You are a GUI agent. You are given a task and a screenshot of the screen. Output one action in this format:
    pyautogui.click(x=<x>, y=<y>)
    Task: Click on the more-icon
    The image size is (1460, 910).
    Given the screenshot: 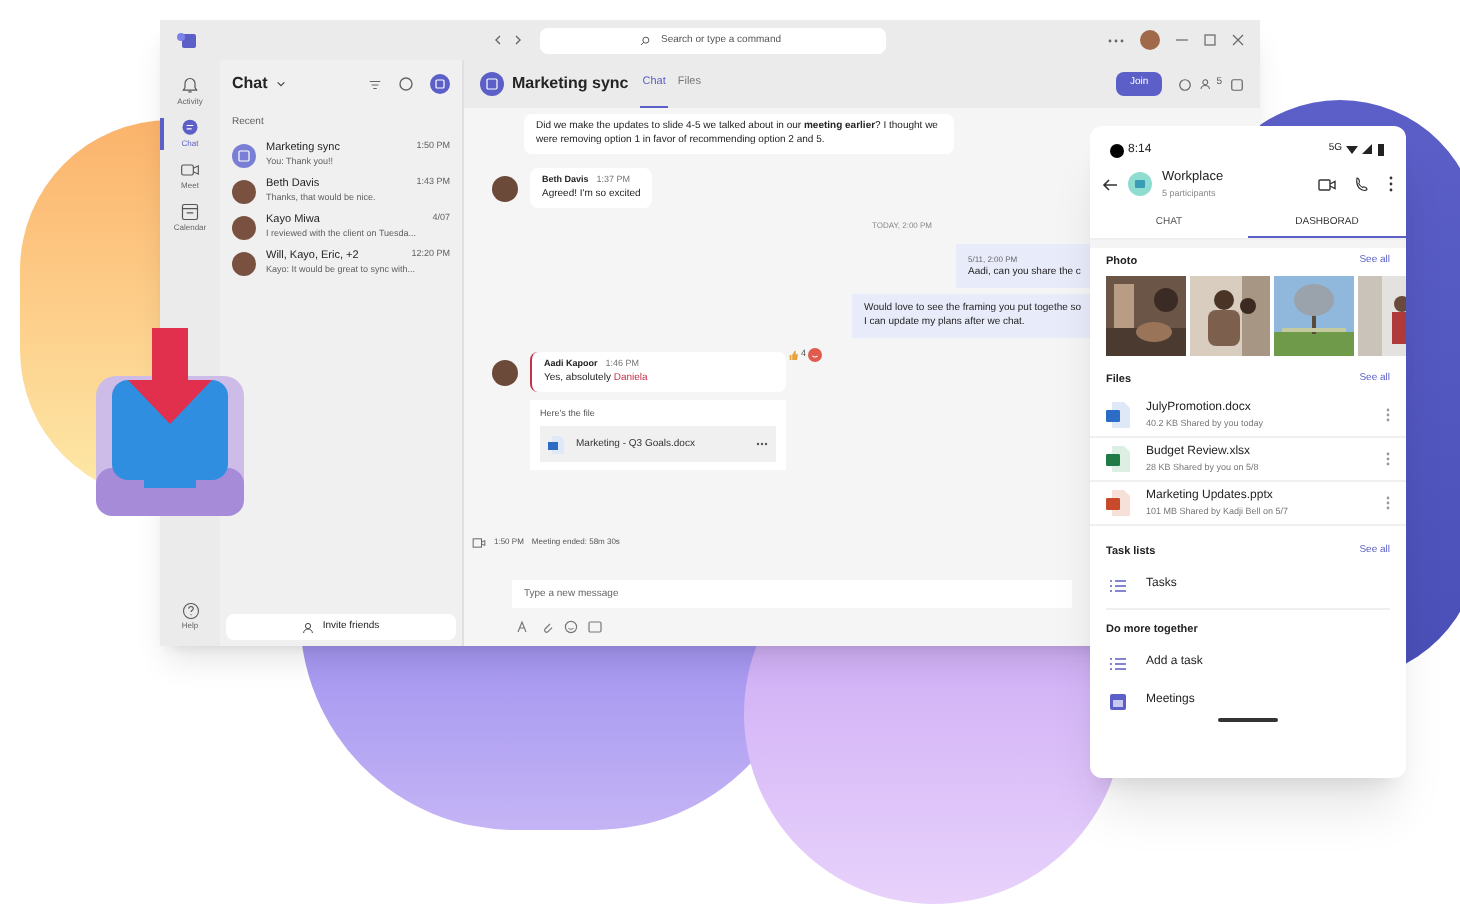 What is the action you would take?
    pyautogui.click(x=1391, y=184)
    